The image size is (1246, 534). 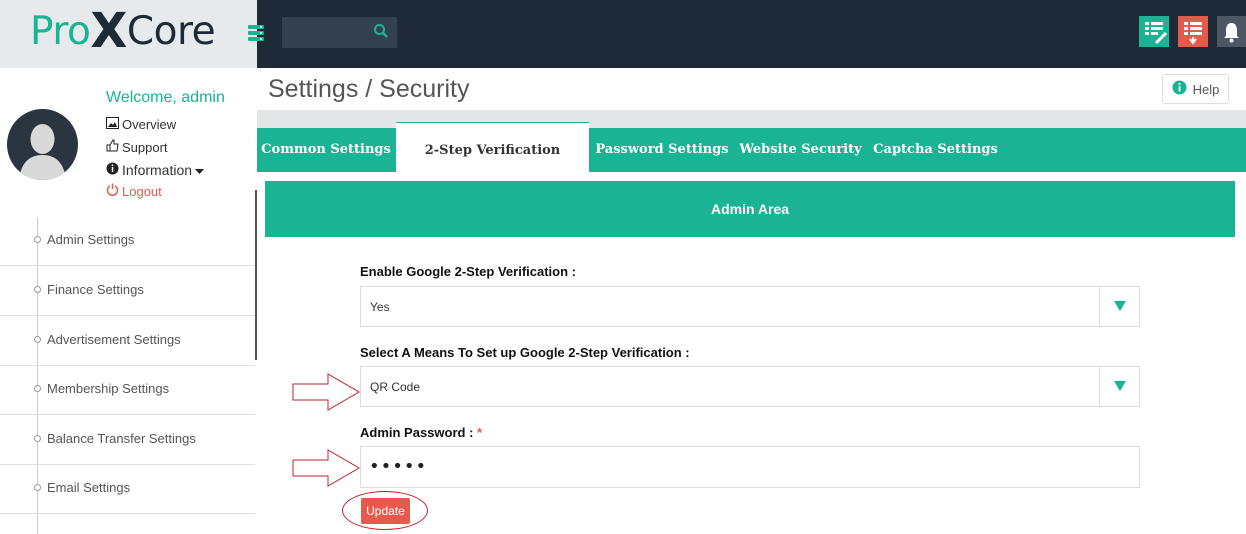 What do you see at coordinates (326, 150) in the screenshot?
I see `tab-common-settings: Common Settings` at bounding box center [326, 150].